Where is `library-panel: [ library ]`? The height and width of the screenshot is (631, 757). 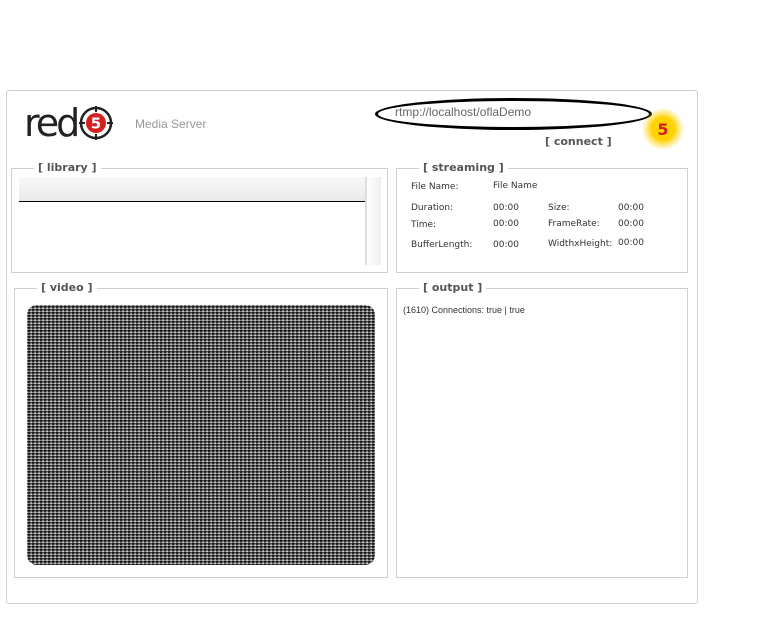
library-panel: [ library ] is located at coordinates (199, 217).